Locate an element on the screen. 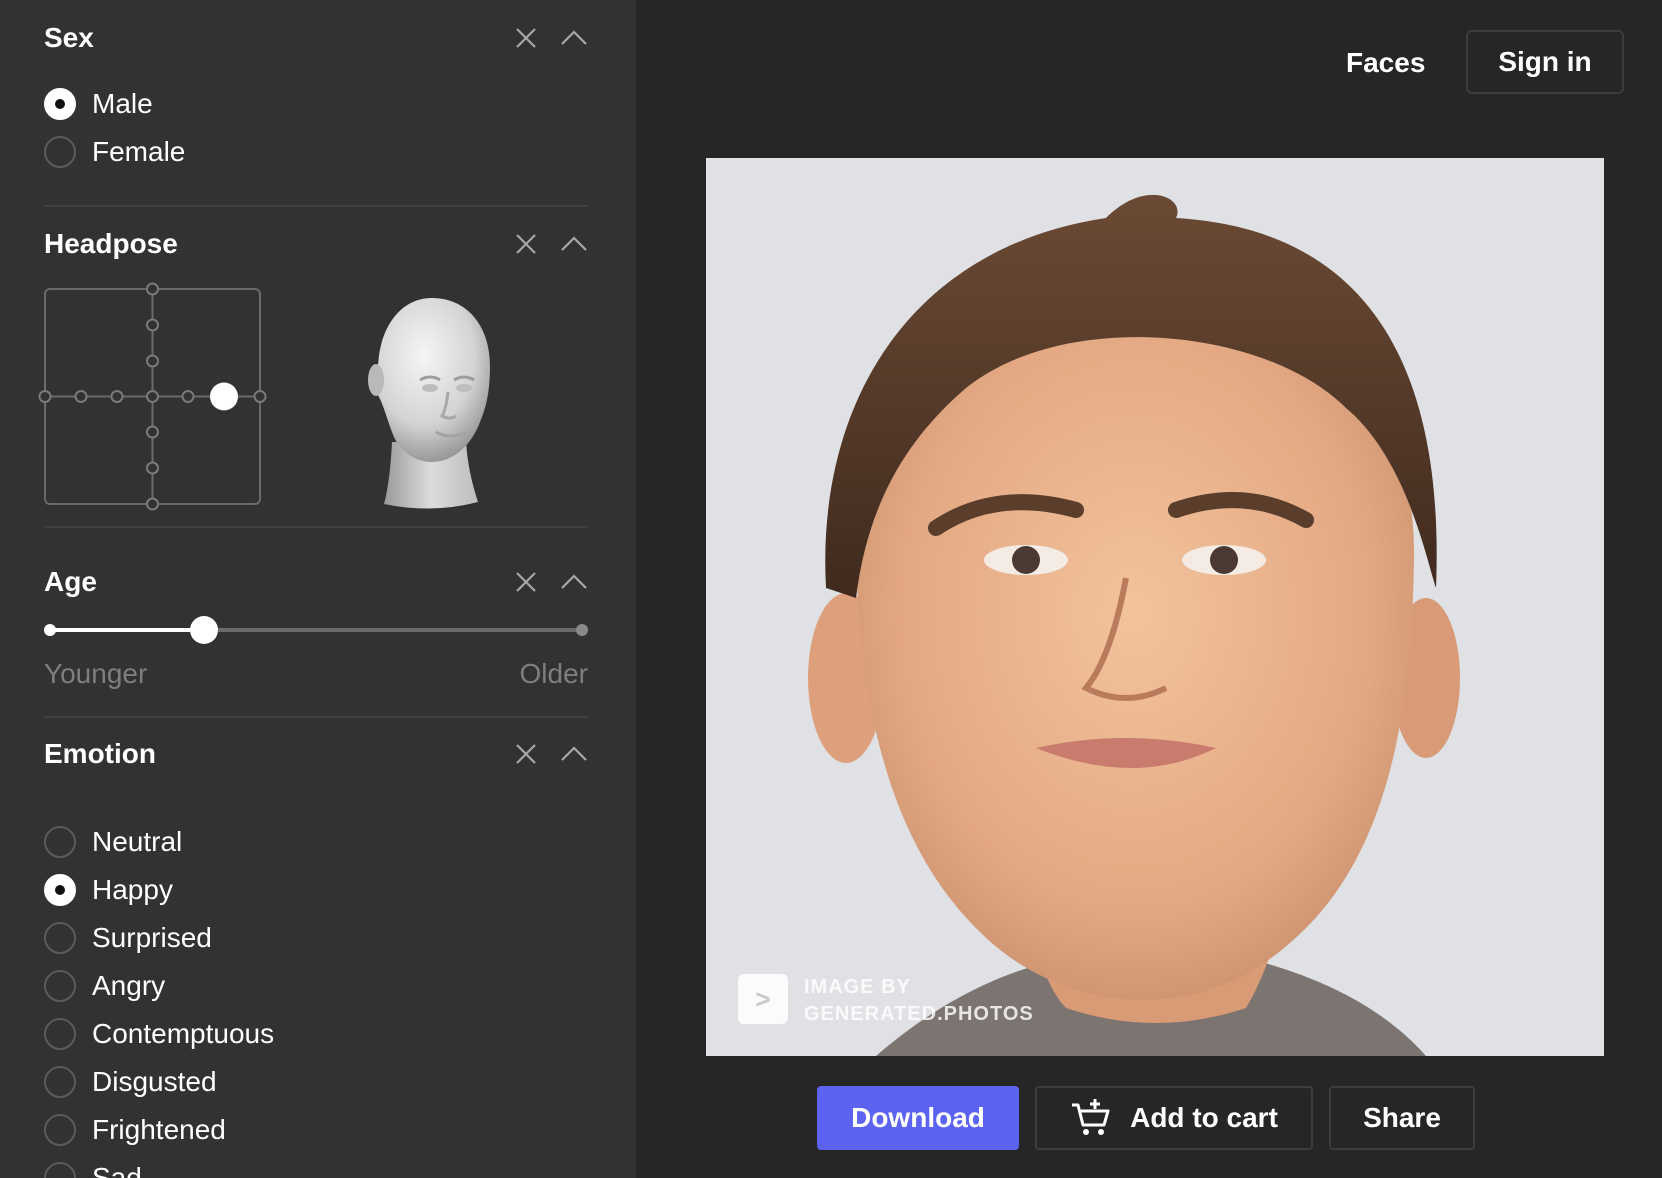 This screenshot has height=1178, width=1662. watermark-line-2: GENERATED.PHOTOS is located at coordinates (919, 1014).